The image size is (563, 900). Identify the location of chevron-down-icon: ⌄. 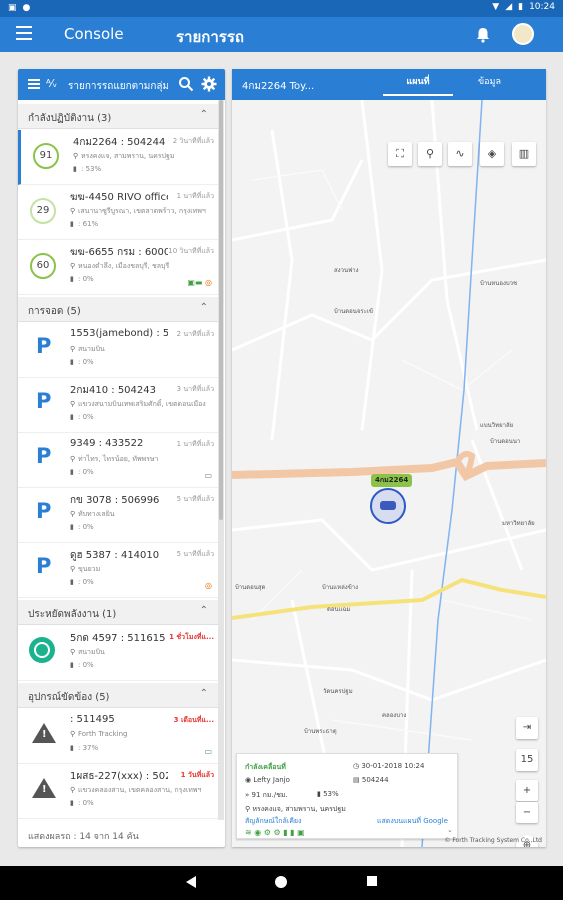
(450, 830).